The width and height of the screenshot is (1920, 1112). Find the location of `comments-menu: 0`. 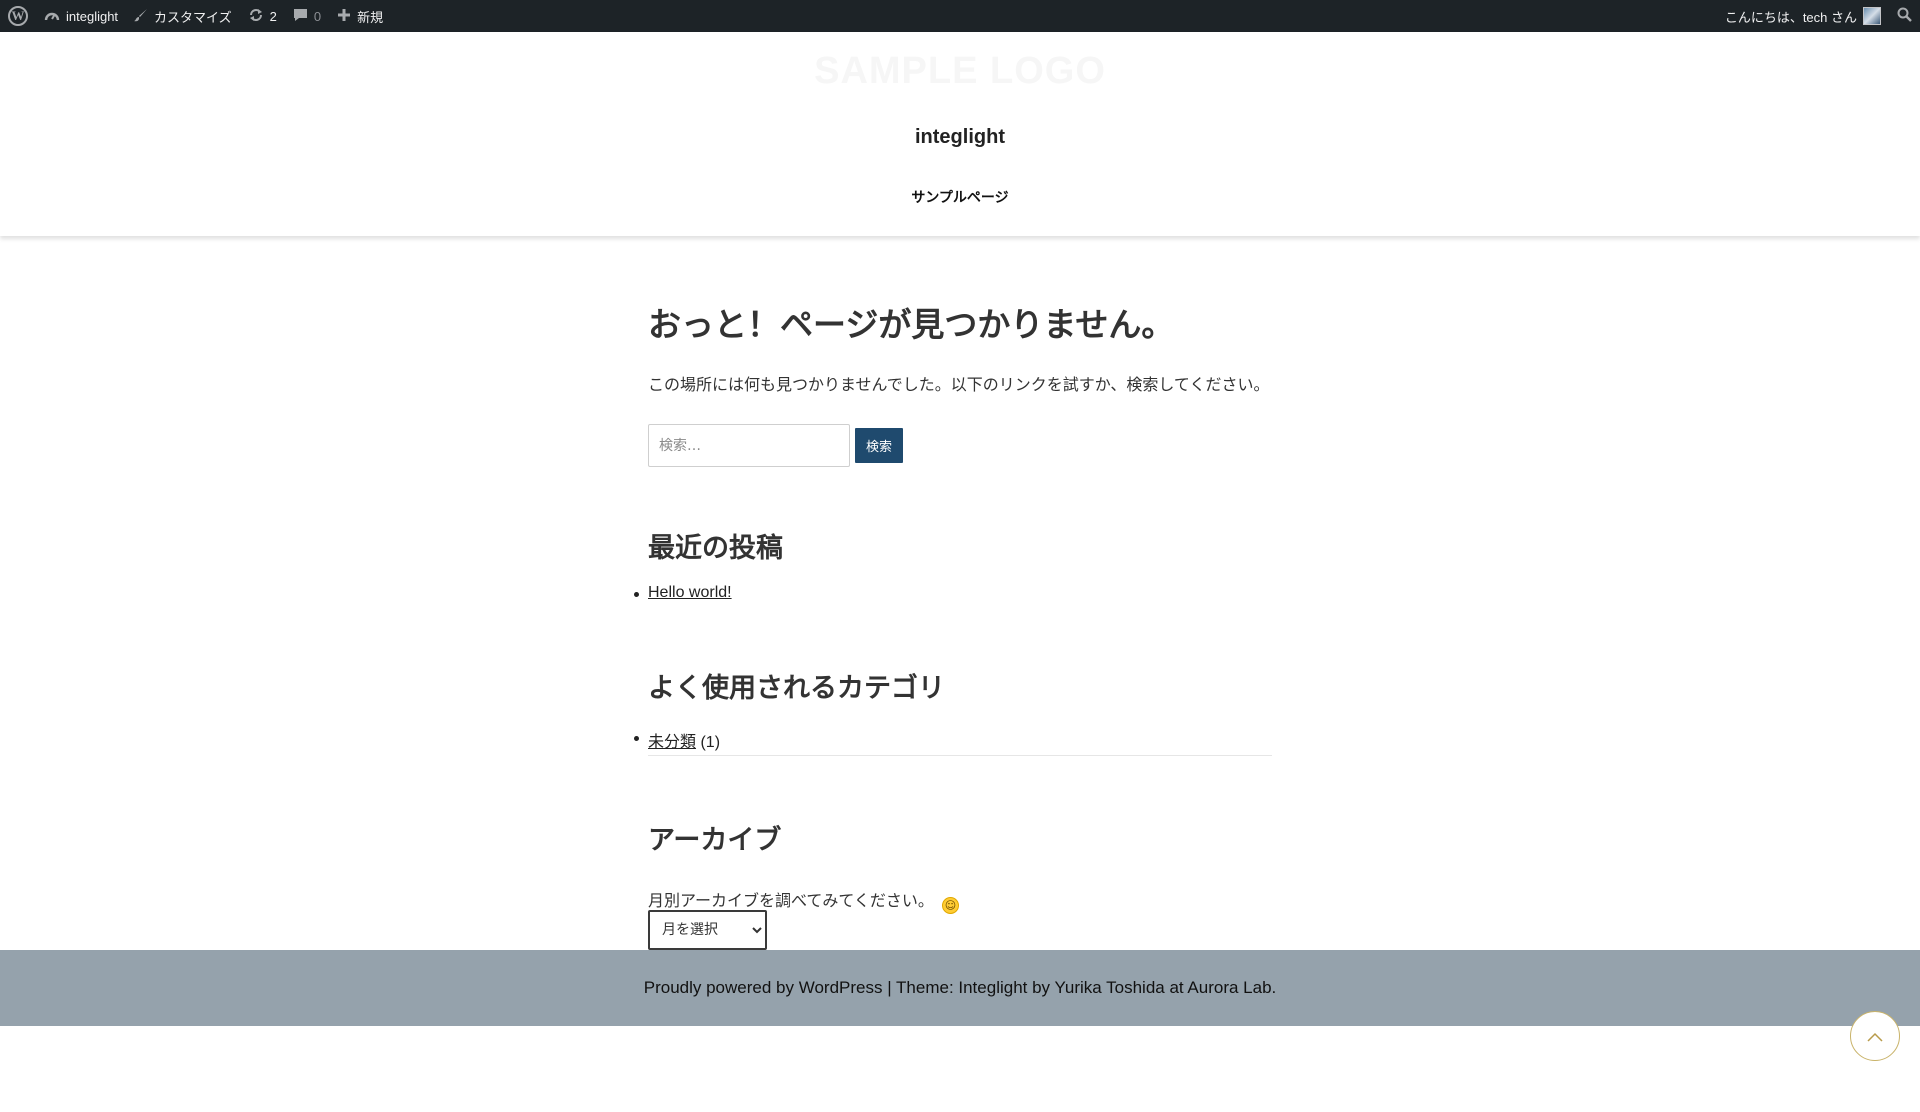

comments-menu: 0 is located at coordinates (307, 16).